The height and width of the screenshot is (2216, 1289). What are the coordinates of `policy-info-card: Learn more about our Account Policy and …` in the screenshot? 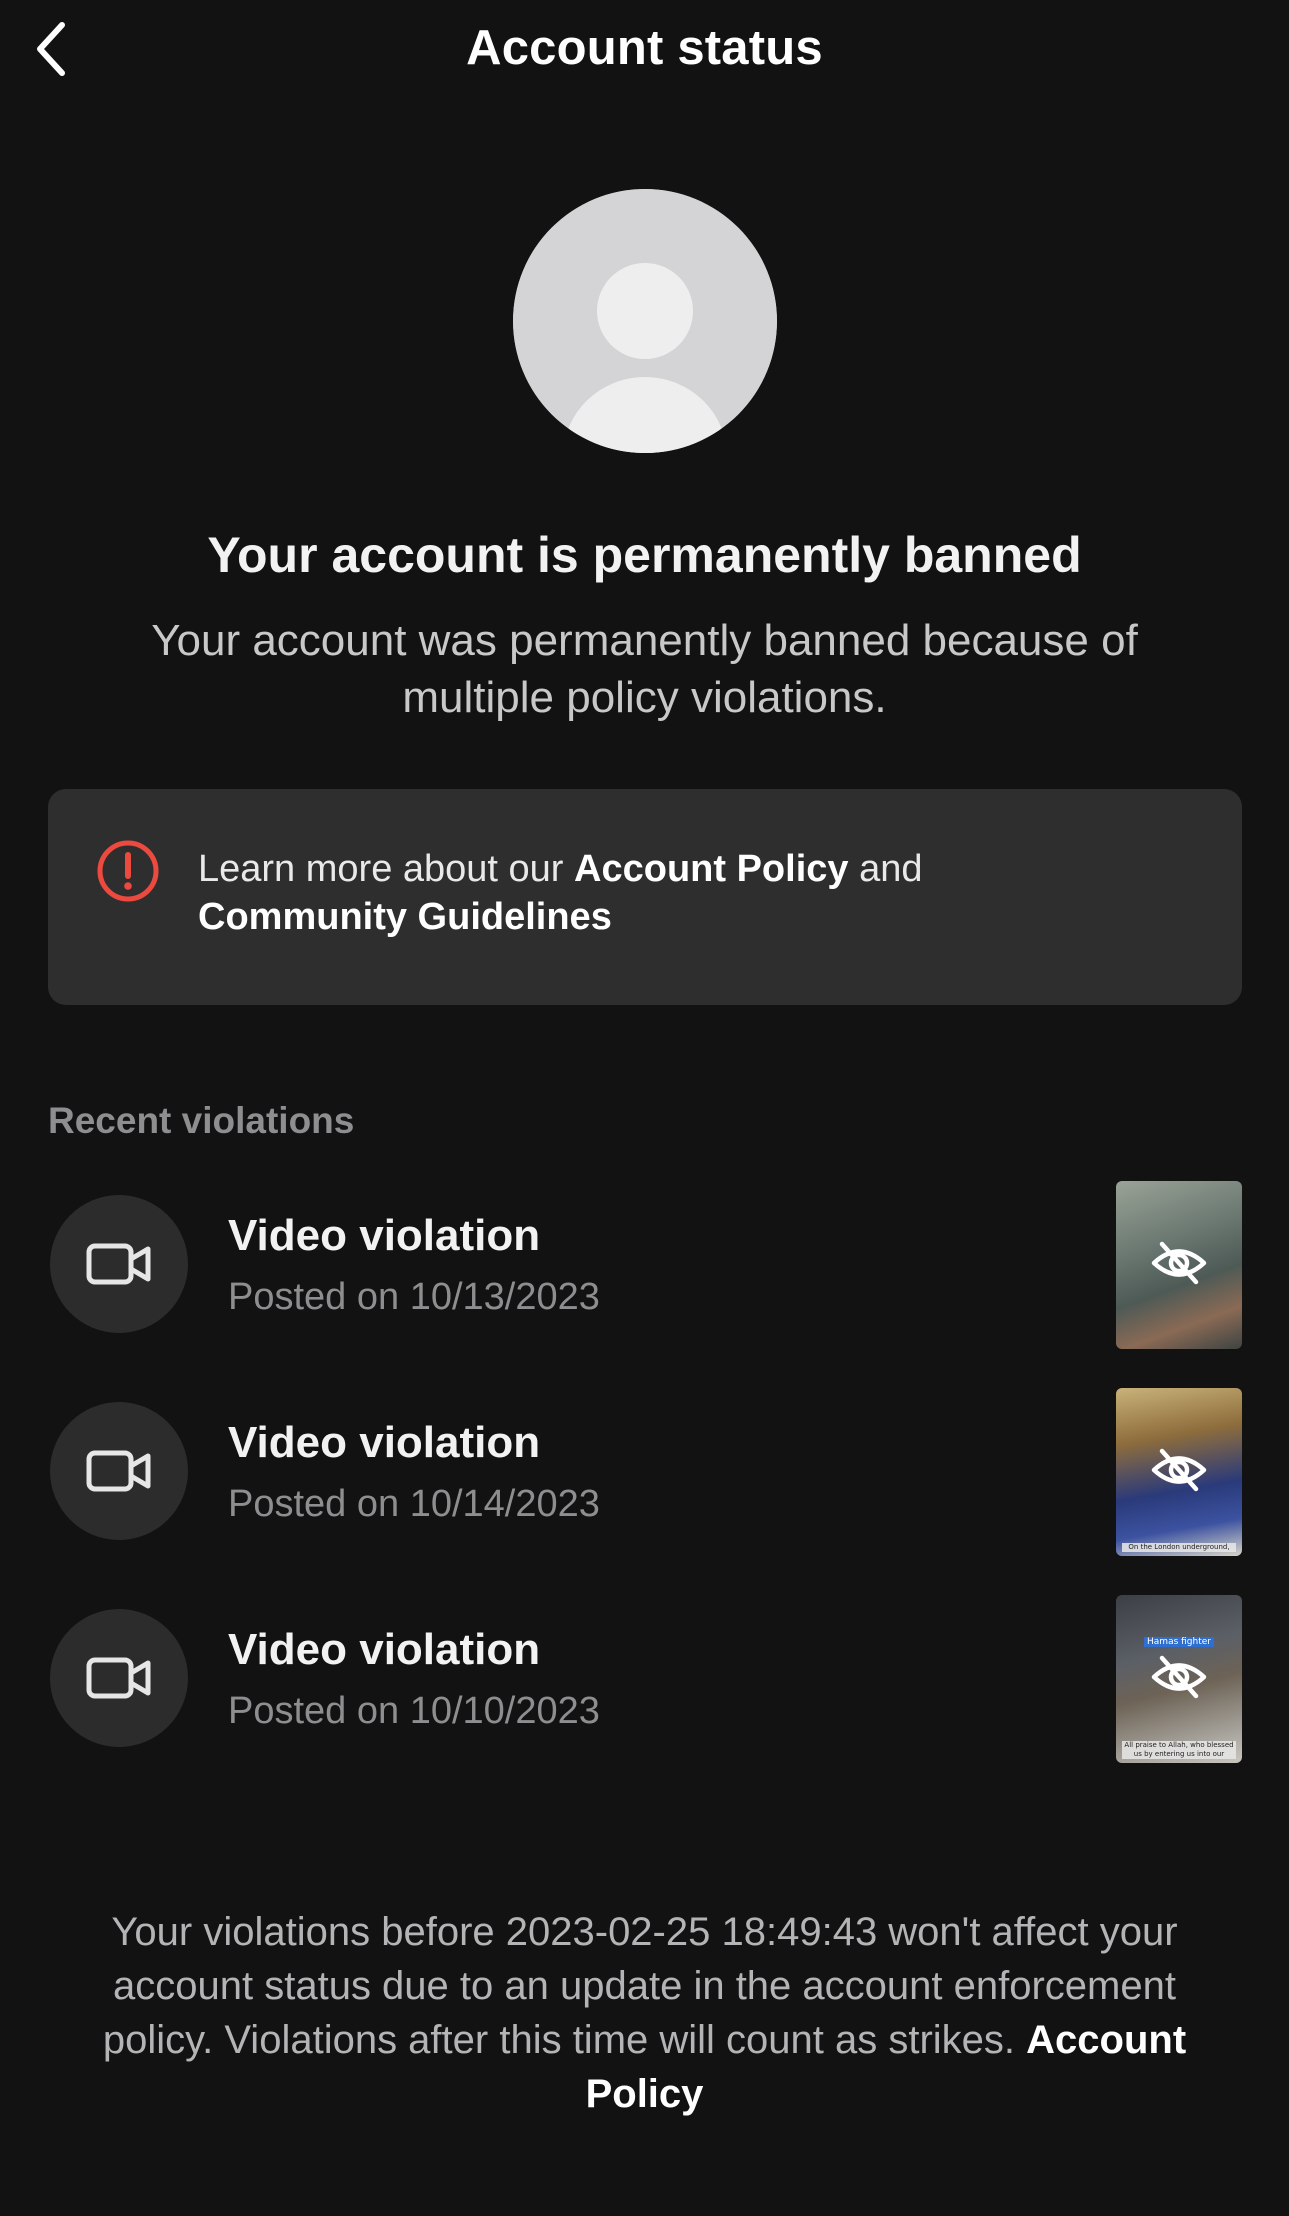 It's located at (645, 897).